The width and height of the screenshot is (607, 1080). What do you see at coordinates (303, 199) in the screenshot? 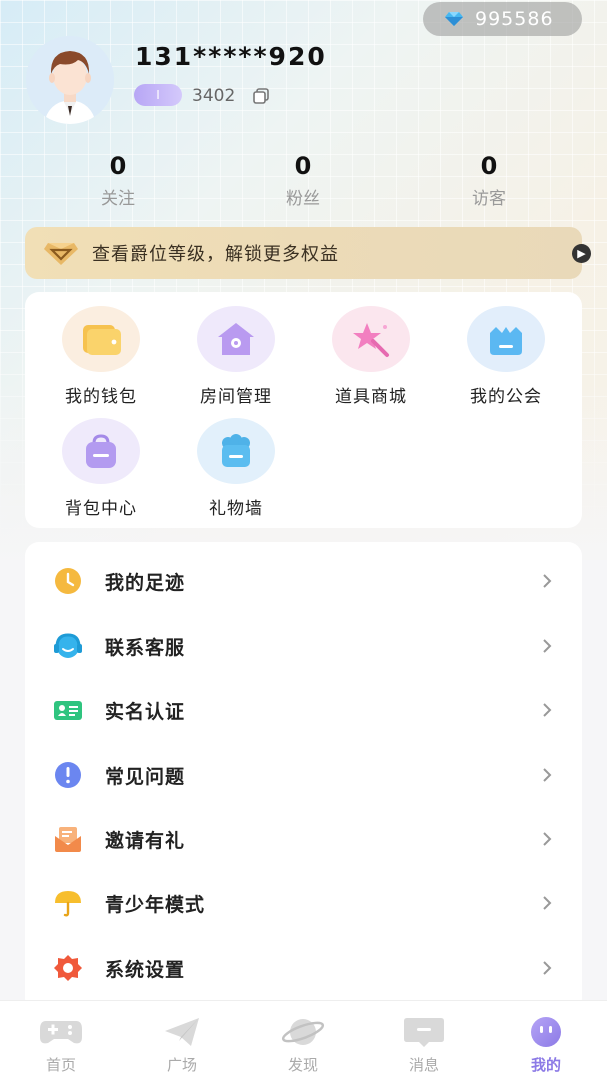
I see `stat-fans-label: 粉丝` at bounding box center [303, 199].